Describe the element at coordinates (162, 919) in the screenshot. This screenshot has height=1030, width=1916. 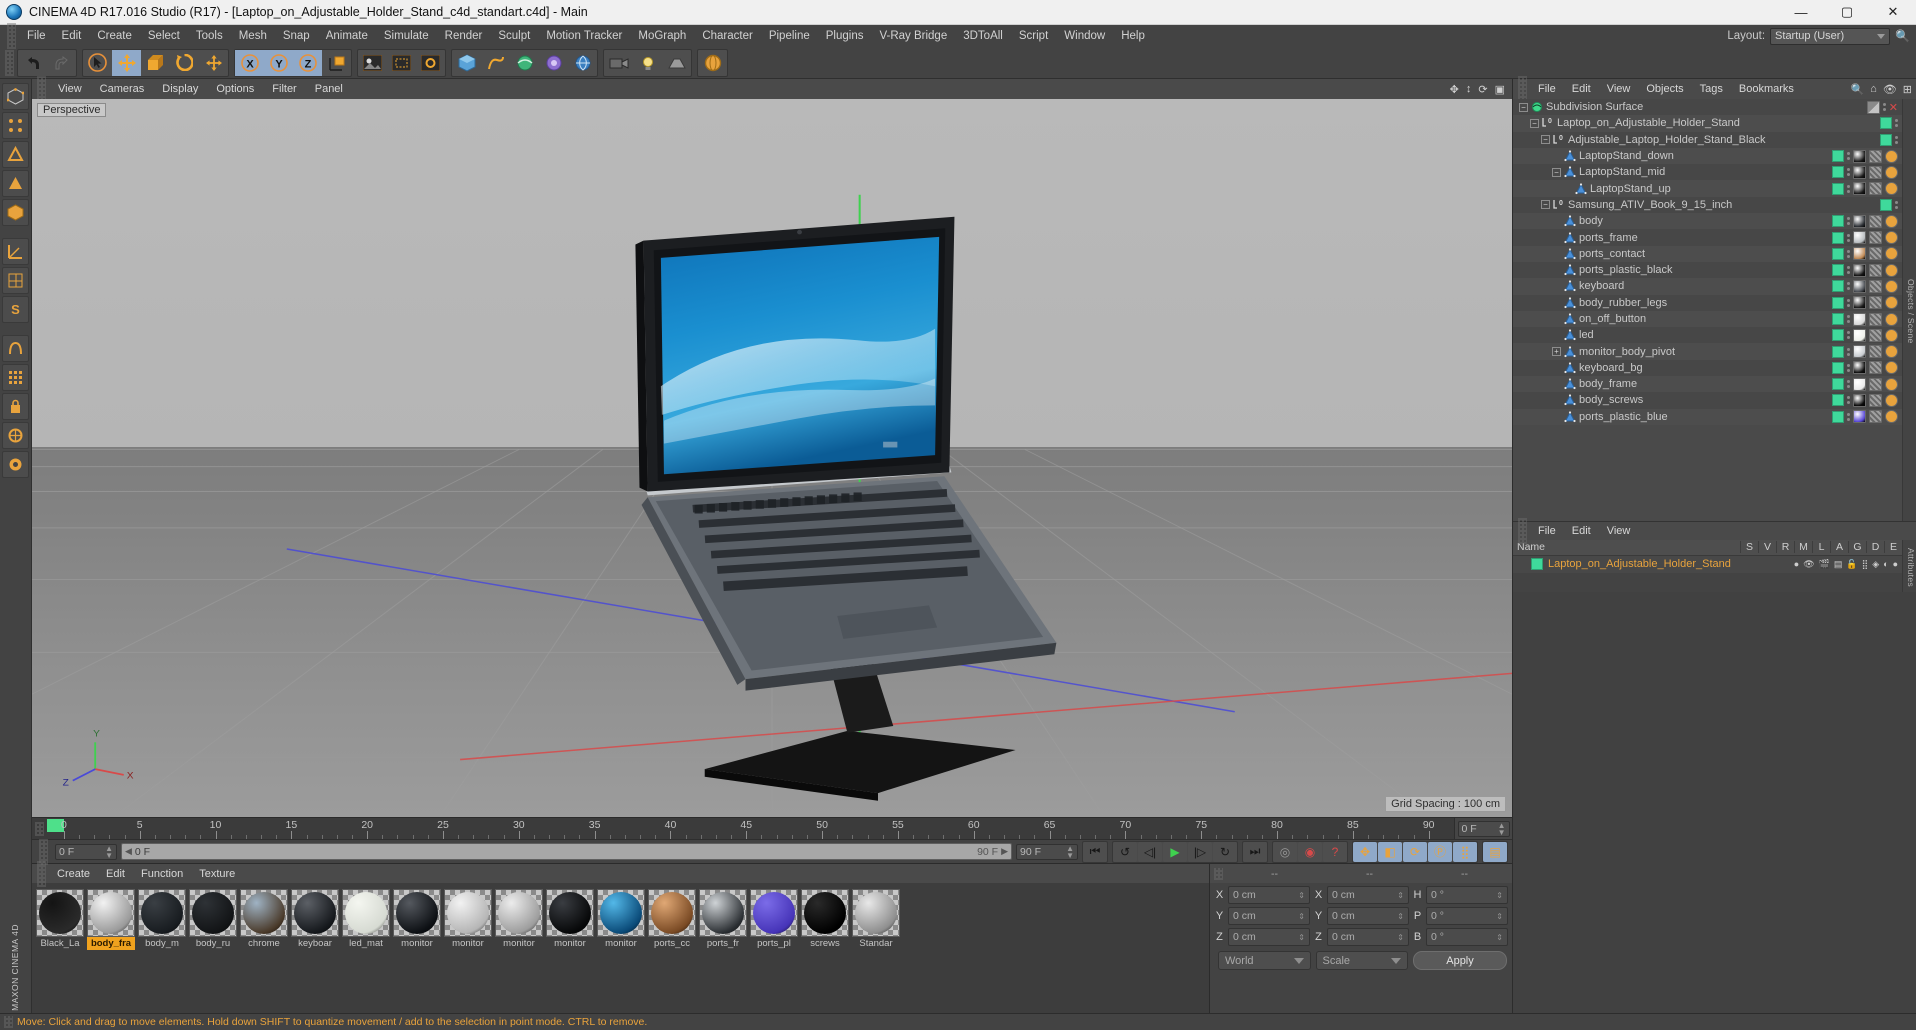
I see `material-cell: body_m` at that location.